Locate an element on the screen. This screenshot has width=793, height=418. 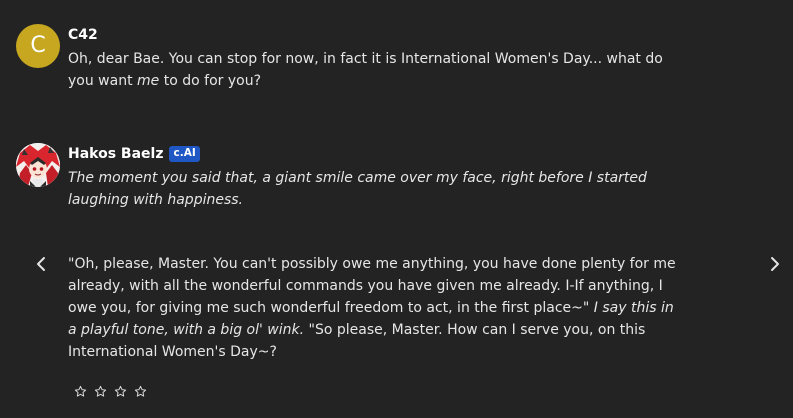
user-name: C42 is located at coordinates (83, 35).